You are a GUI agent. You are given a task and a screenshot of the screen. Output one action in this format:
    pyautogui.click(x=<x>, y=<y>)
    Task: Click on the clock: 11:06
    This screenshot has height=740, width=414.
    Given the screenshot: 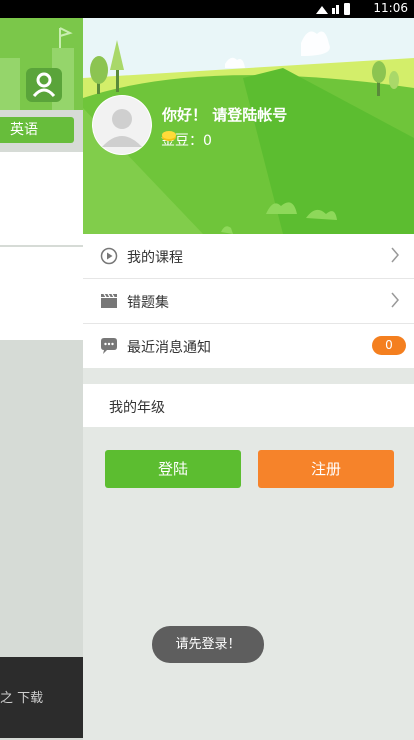 What is the action you would take?
    pyautogui.click(x=390, y=8)
    